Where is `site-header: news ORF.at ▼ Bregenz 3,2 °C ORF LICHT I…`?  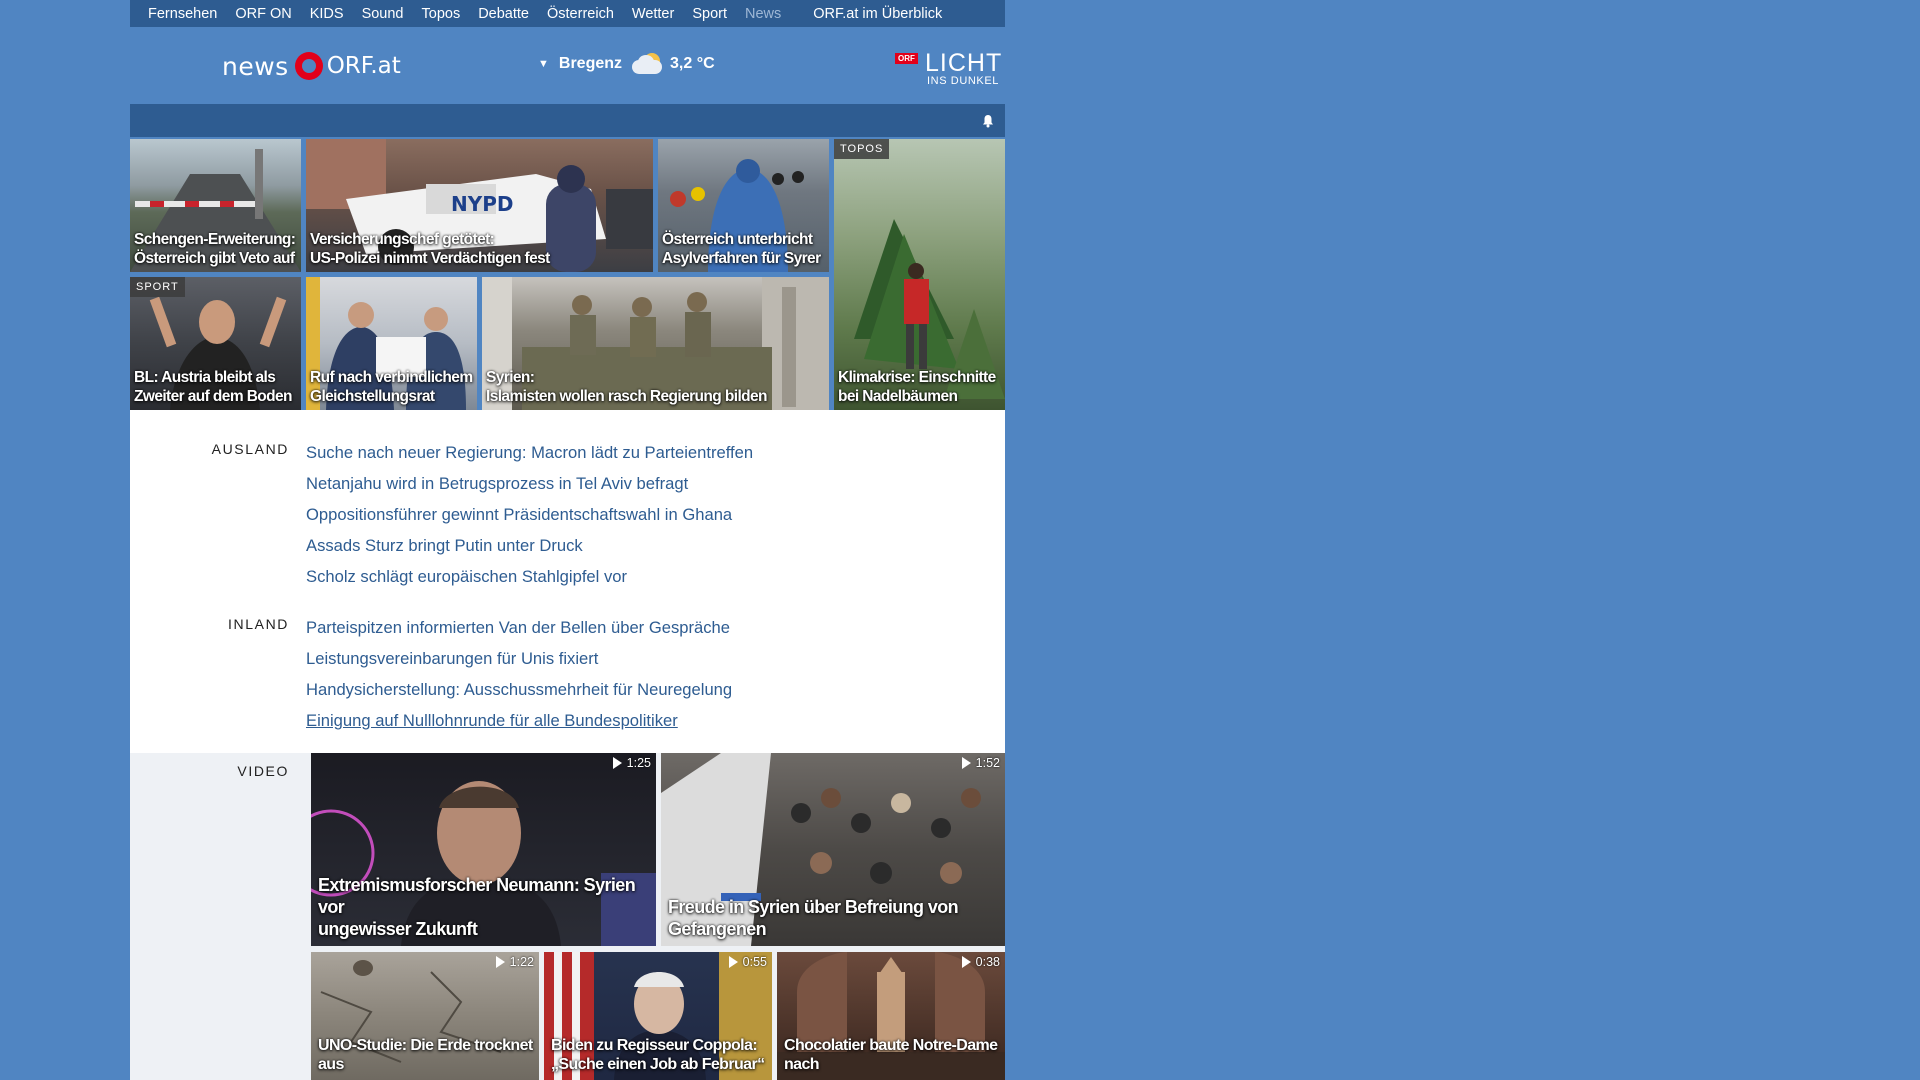 site-header: news ORF.at ▼ Bregenz 3,2 °C ORF LICHT I… is located at coordinates (567, 65).